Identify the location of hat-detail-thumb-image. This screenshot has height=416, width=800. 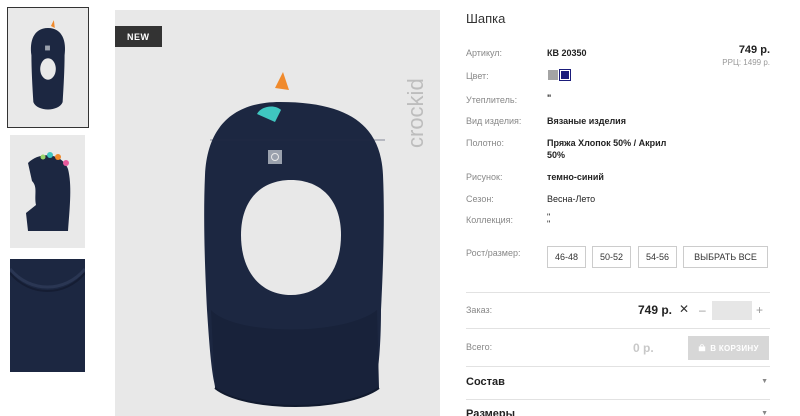
(47, 315).